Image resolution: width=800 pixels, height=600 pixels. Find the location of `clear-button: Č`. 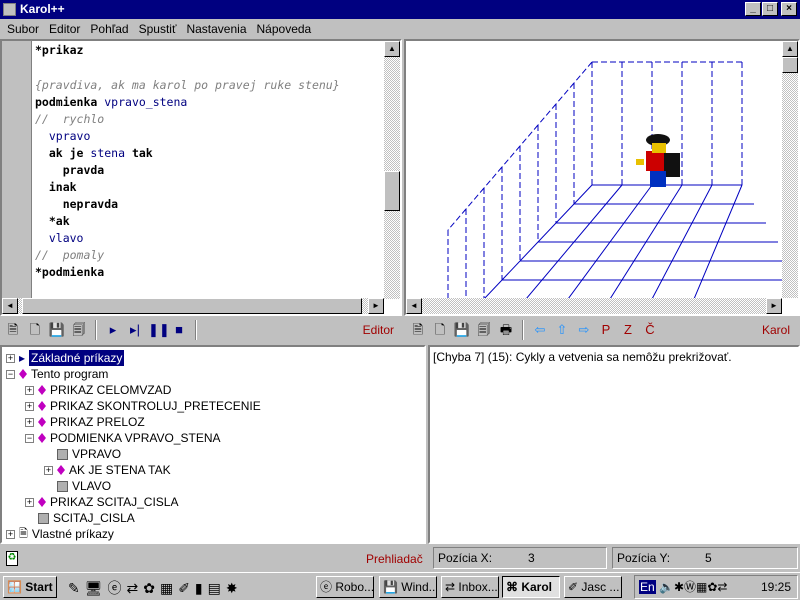

clear-button: Č is located at coordinates (650, 330).